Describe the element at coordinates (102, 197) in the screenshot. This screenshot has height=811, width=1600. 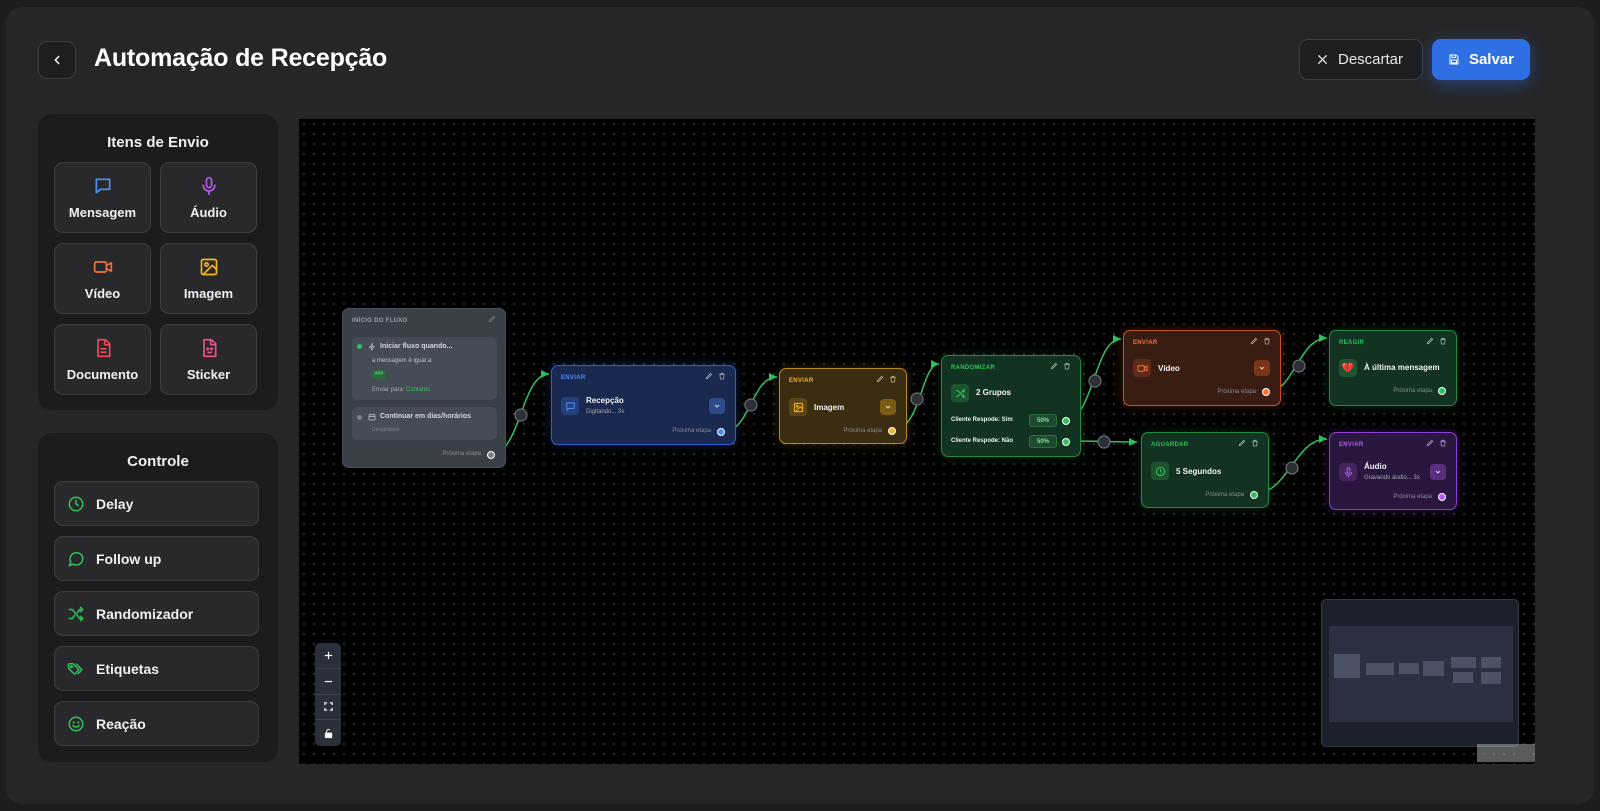
I see `send-item-message: Mensagem` at that location.